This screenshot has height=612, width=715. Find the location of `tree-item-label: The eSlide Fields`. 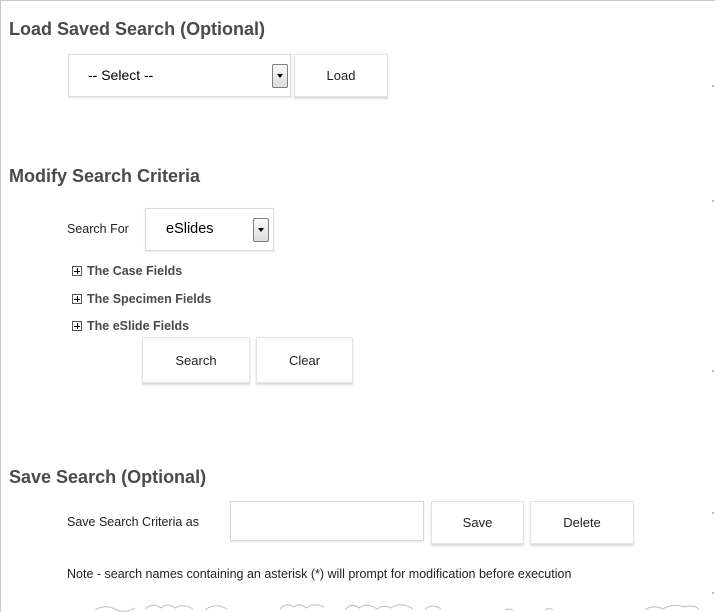

tree-item-label: The eSlide Fields is located at coordinates (138, 326).